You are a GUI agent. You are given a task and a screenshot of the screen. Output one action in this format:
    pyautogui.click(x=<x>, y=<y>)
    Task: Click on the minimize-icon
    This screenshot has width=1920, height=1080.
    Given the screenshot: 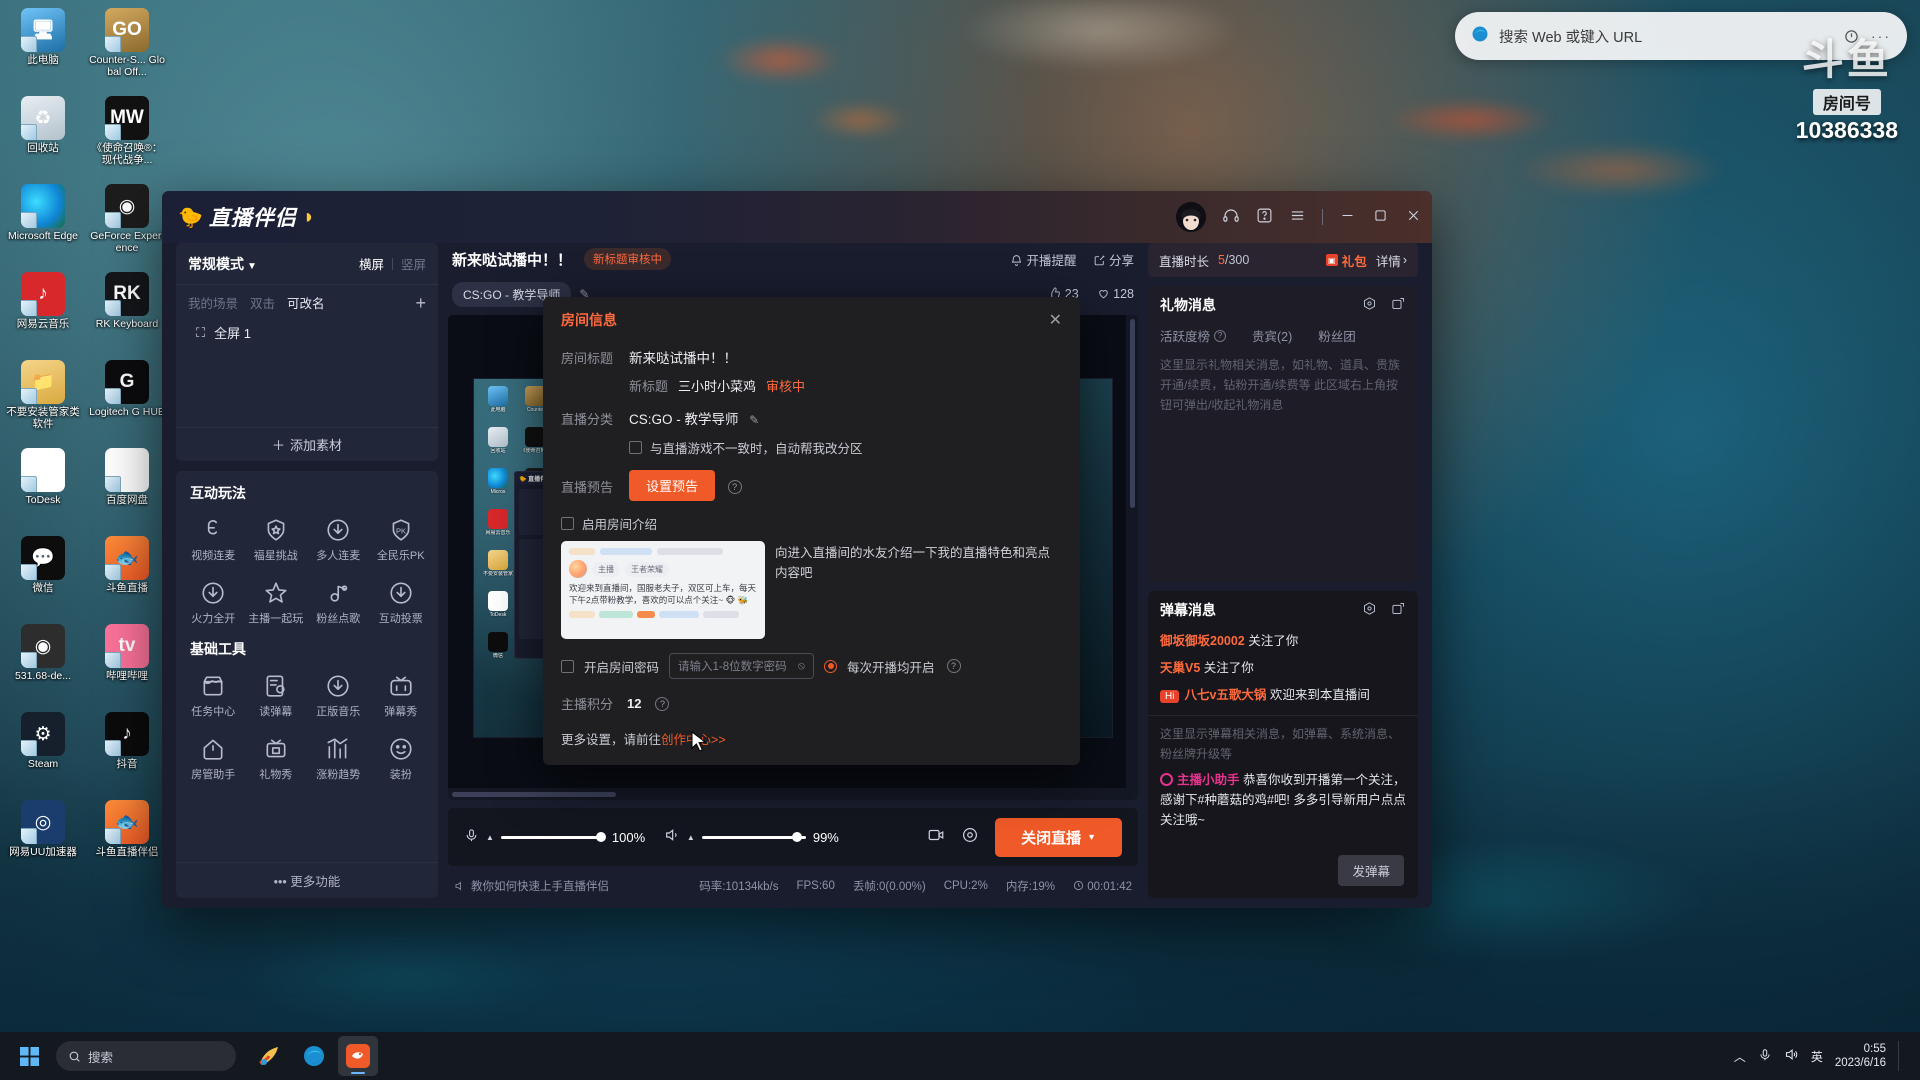 What is the action you would take?
    pyautogui.click(x=1347, y=217)
    